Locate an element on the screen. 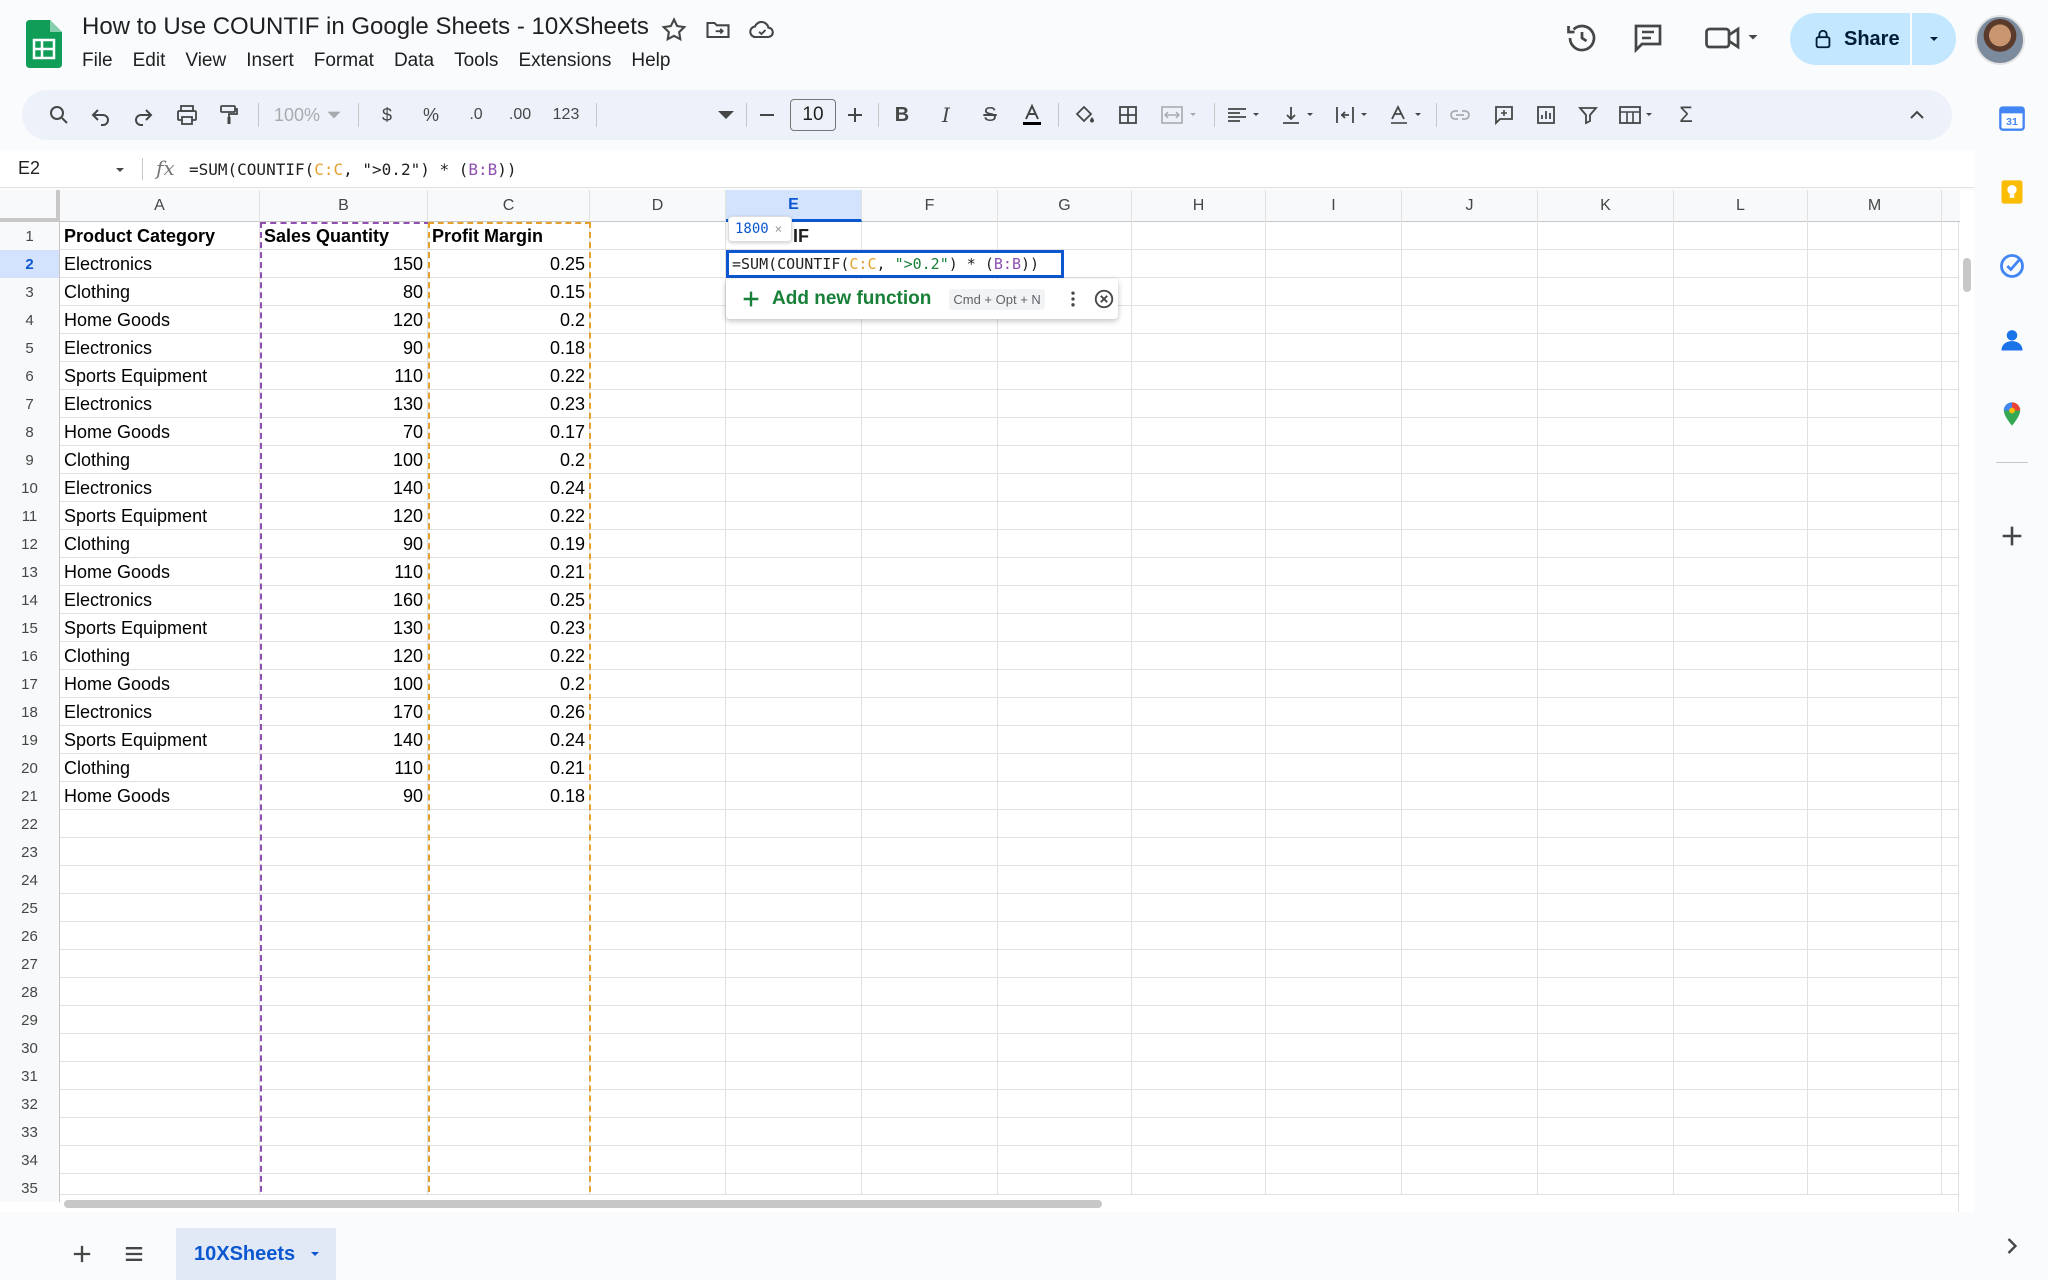  link-icon is located at coordinates (1460, 115).